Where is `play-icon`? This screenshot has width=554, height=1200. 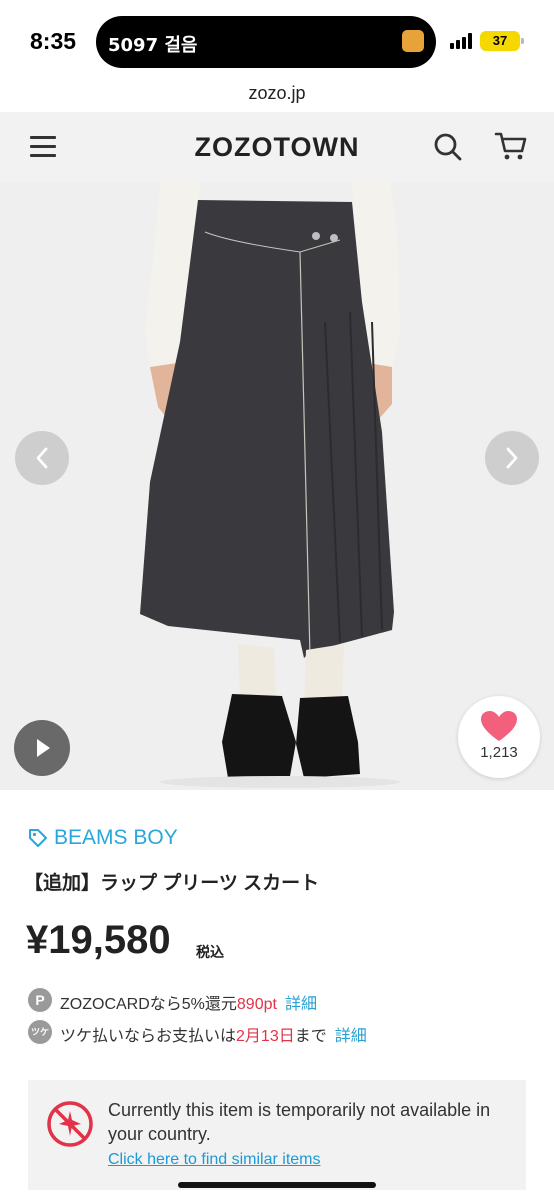
play-icon is located at coordinates (43, 748).